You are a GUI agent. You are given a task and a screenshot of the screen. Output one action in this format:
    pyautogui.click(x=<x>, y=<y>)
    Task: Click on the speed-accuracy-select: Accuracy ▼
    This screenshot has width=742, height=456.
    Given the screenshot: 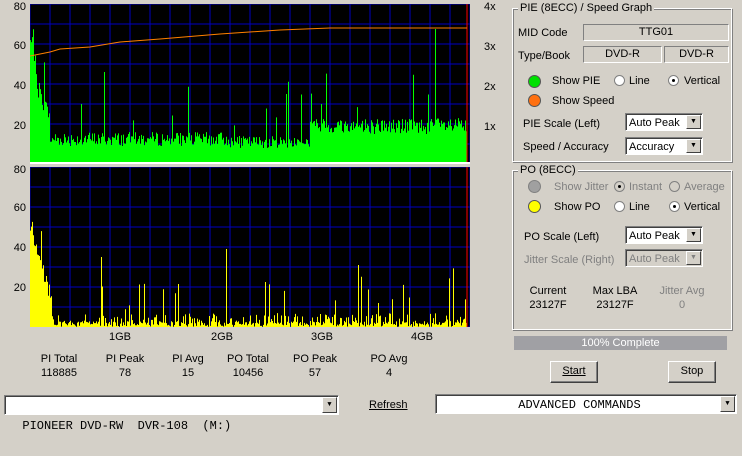 What is the action you would take?
    pyautogui.click(x=664, y=146)
    